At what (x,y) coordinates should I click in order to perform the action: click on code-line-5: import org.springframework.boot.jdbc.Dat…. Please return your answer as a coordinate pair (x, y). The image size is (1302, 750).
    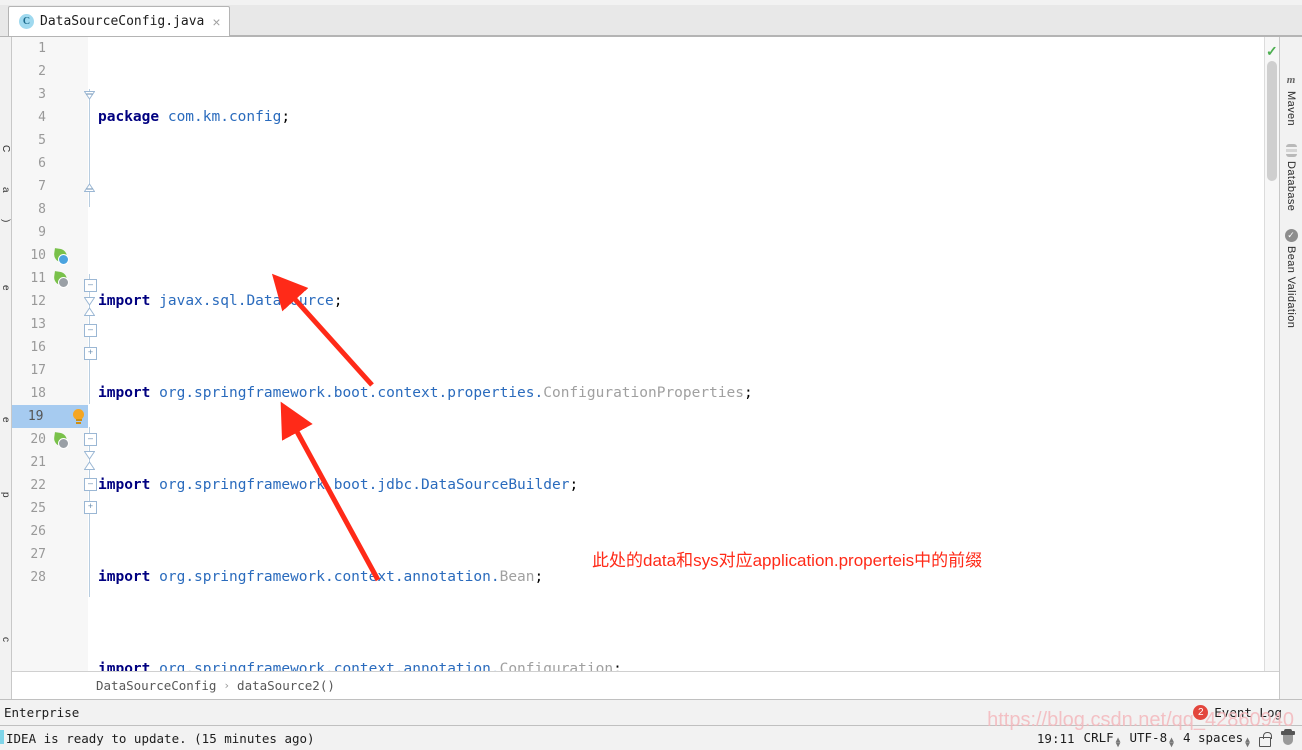
    Looking at the image, I should click on (338, 485).